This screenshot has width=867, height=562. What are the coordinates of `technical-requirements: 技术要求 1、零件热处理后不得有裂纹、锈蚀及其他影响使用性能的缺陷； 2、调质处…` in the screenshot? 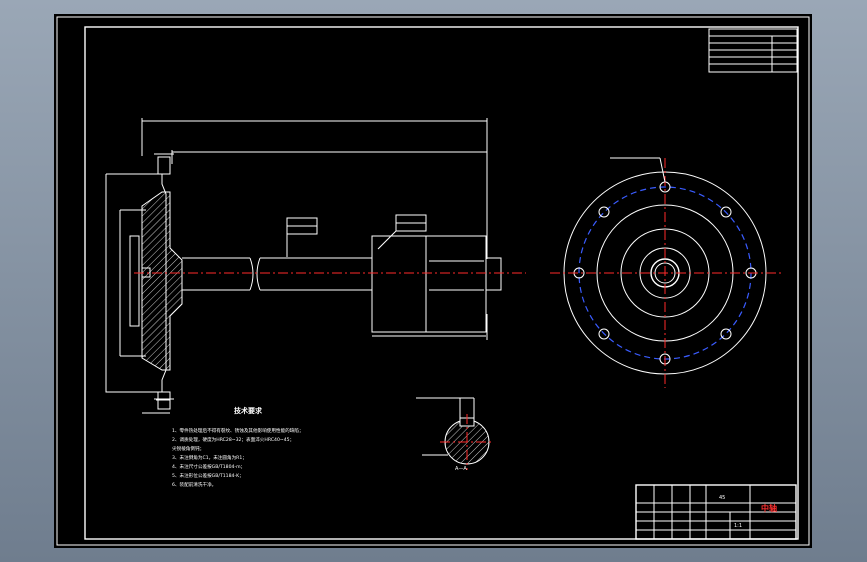 It's located at (238, 447).